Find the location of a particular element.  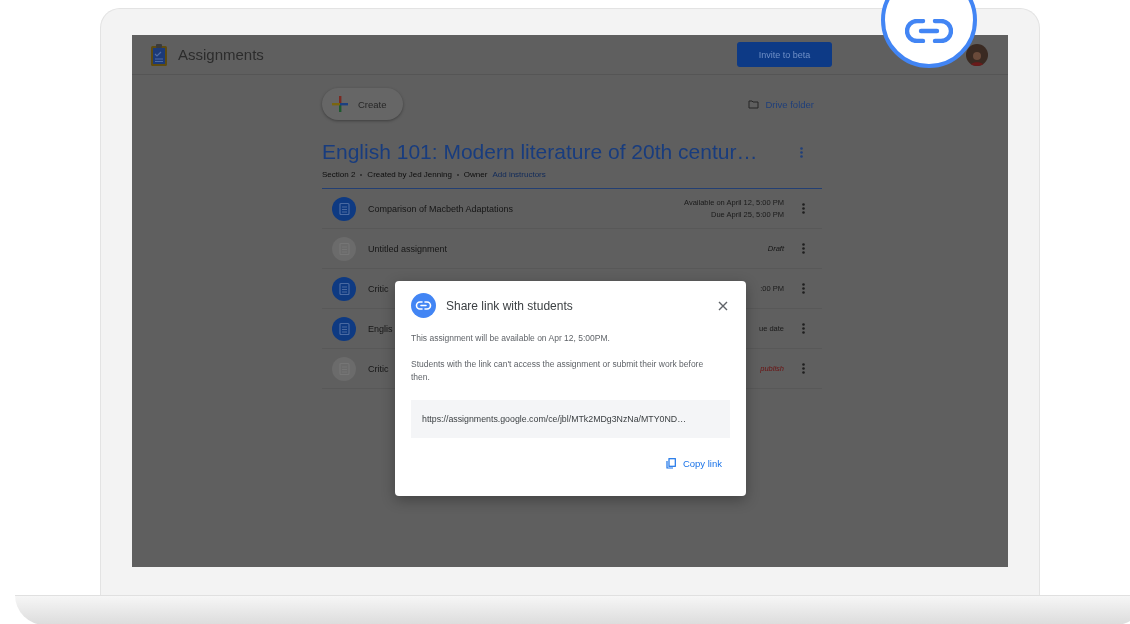

add-instructors-link: Add instructors is located at coordinates (519, 174).